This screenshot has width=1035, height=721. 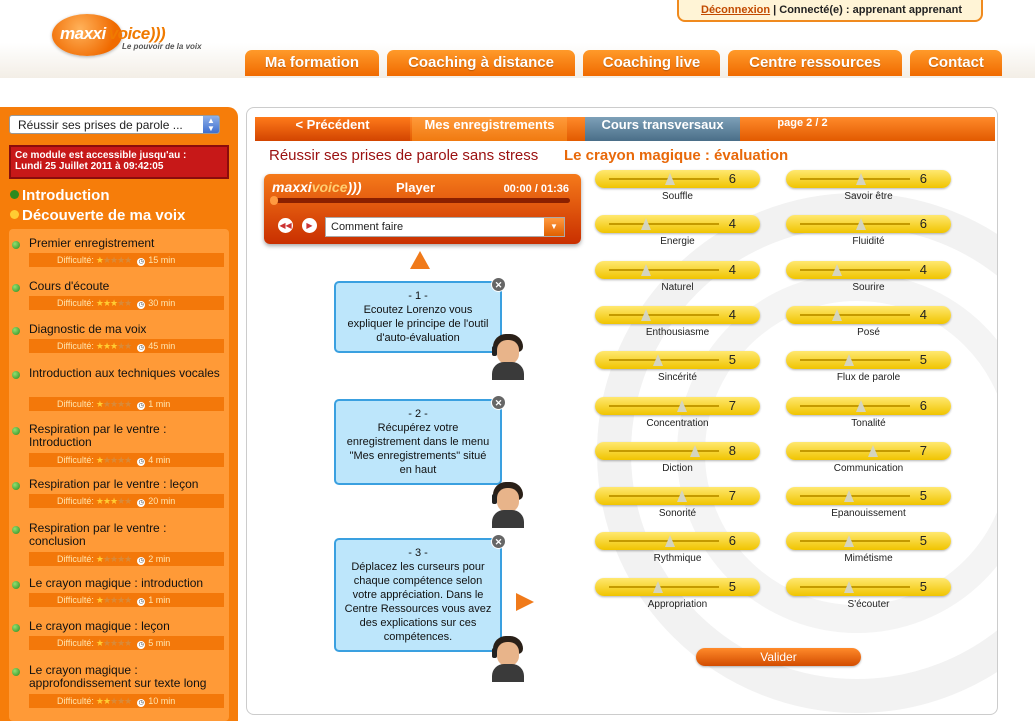 I want to click on slider-value: 7, so click(x=732, y=496).